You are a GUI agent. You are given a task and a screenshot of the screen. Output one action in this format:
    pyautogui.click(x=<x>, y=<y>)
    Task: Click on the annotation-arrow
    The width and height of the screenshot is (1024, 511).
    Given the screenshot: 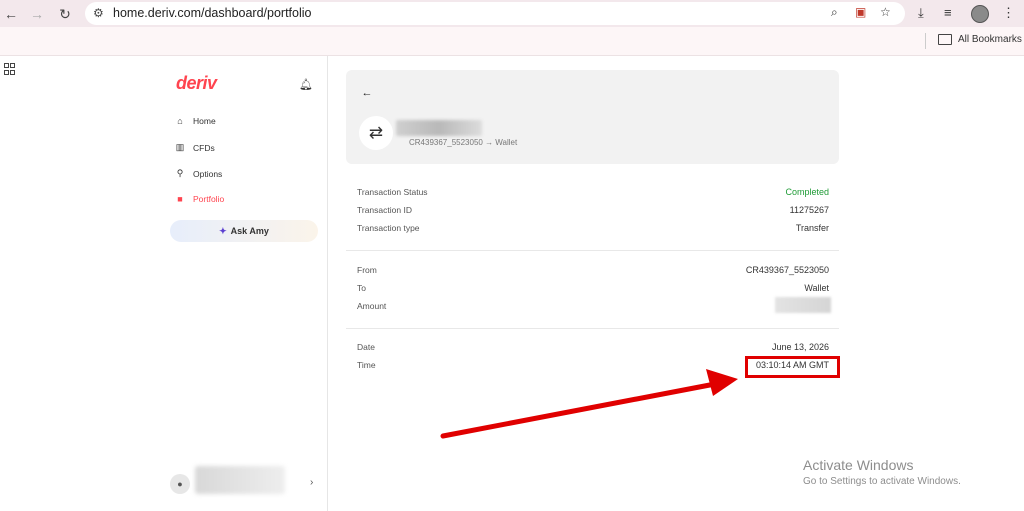 What is the action you would take?
    pyautogui.click(x=589, y=404)
    